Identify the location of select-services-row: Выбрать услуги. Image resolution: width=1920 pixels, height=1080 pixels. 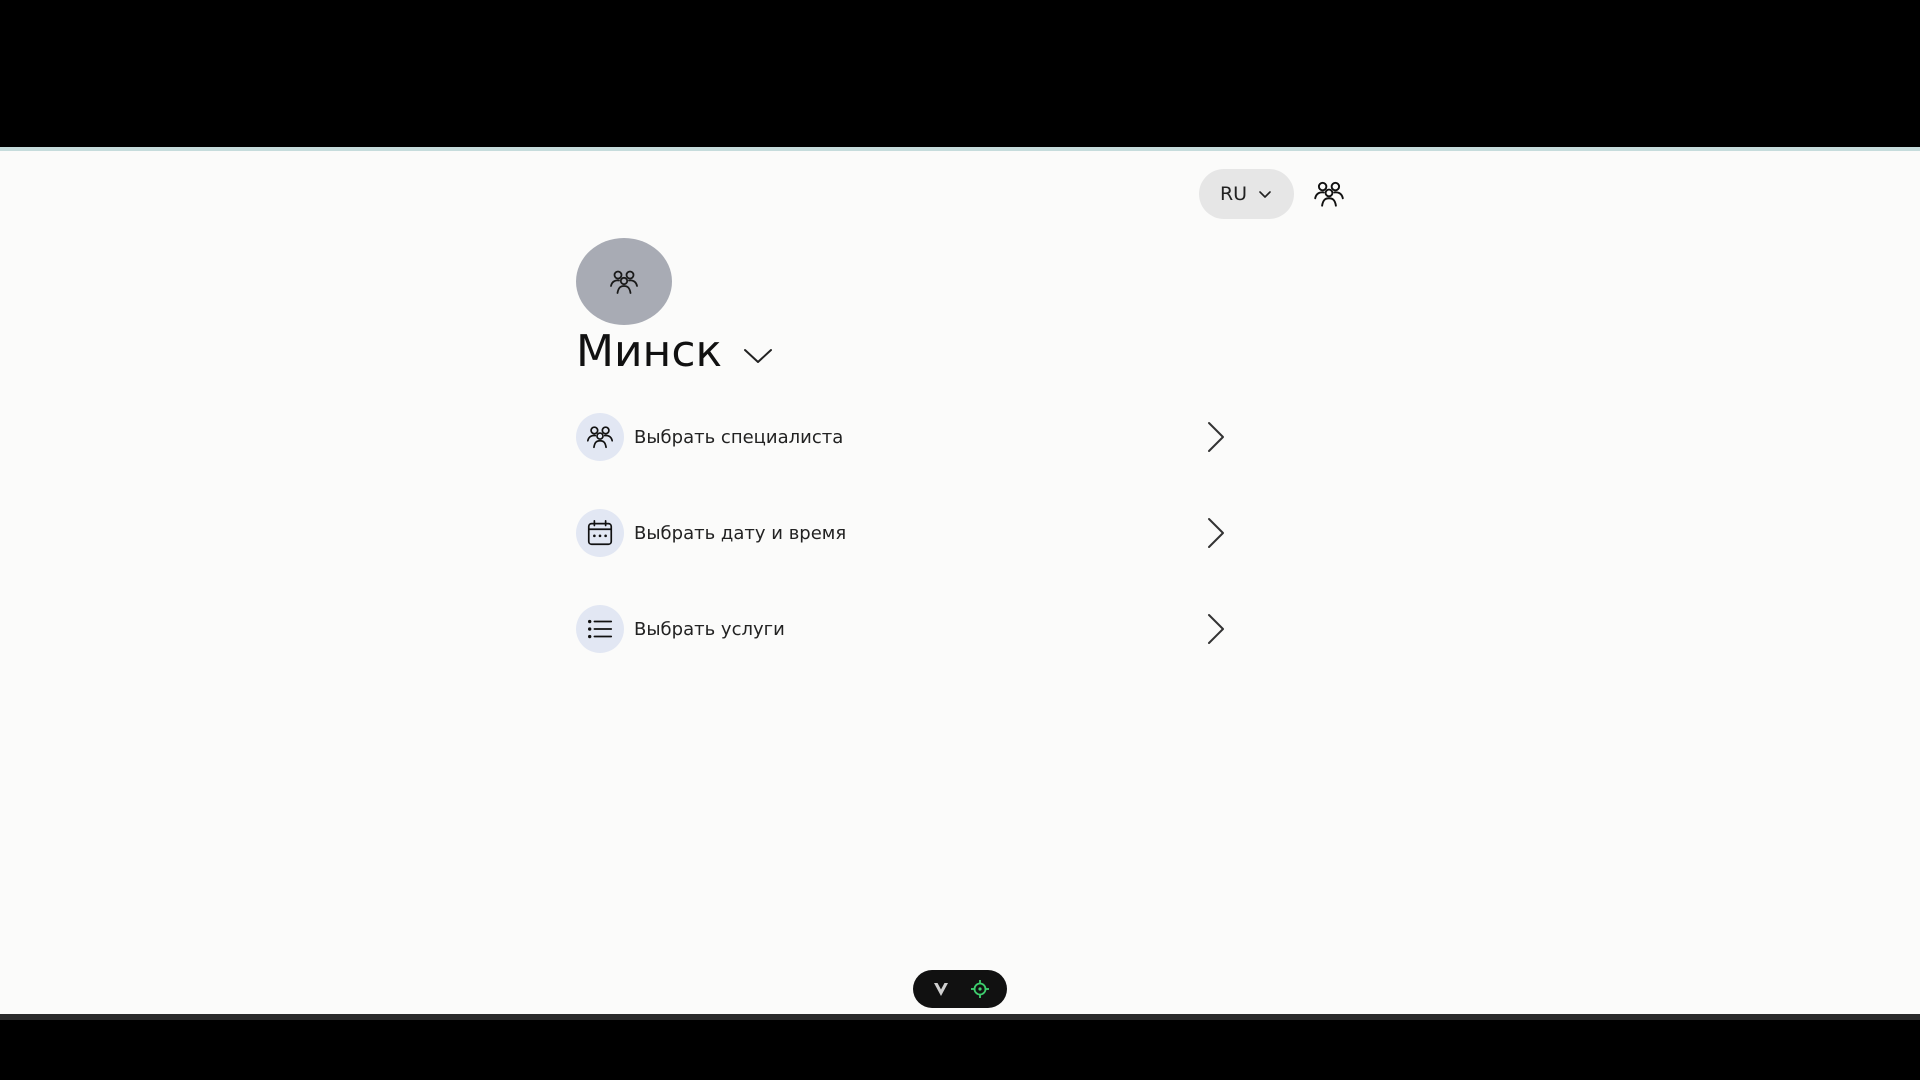
(911, 629).